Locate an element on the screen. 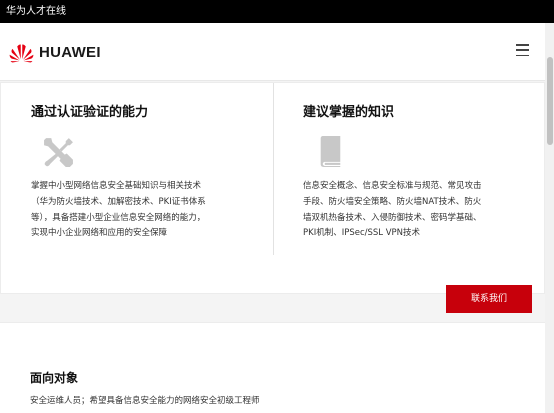  knowledge-line: 墙双机热备技术、入侵防御技术、密码学基础、 is located at coordinates (392, 217).